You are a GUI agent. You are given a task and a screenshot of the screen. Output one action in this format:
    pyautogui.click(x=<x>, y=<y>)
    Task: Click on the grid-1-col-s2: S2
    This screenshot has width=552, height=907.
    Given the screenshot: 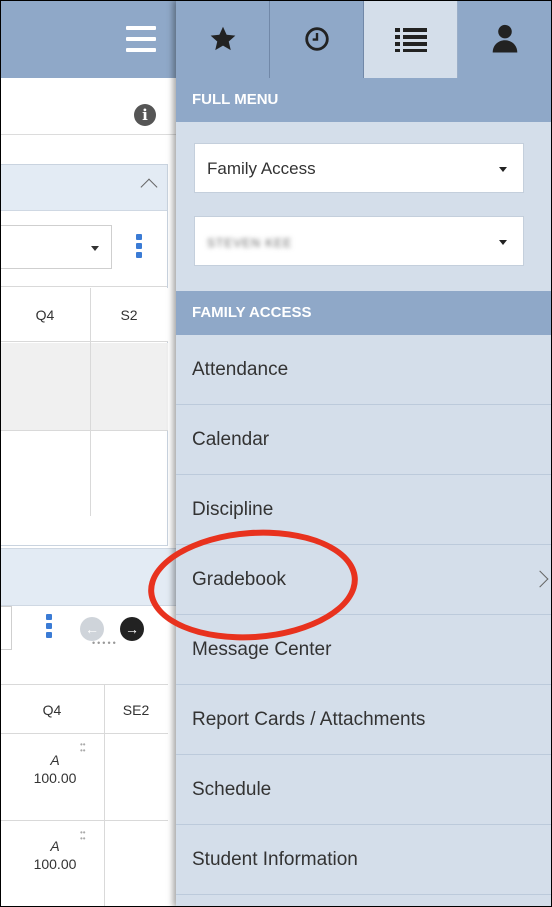 What is the action you would take?
    pyautogui.click(x=129, y=315)
    